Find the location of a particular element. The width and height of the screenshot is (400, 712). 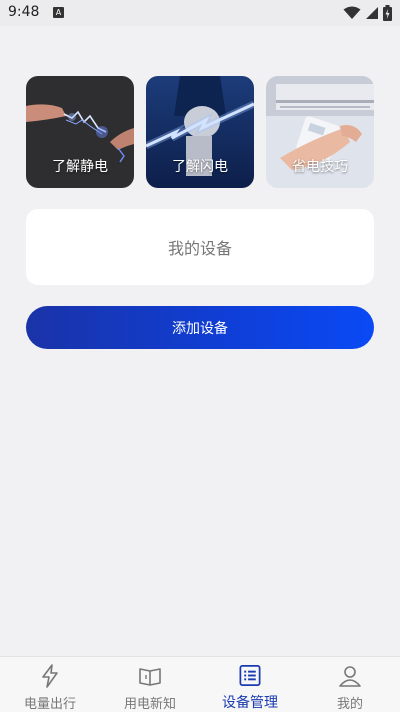

status-time: 9:48 is located at coordinates (24, 12).